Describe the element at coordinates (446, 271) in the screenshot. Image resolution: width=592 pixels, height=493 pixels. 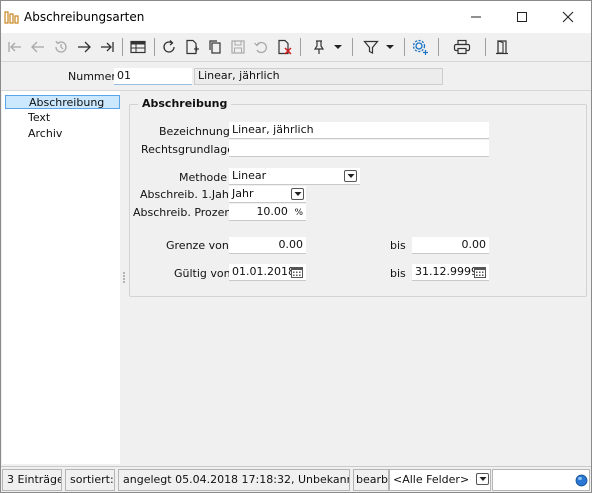
I see `gueltig-bis-value: 31.12.9999` at that location.